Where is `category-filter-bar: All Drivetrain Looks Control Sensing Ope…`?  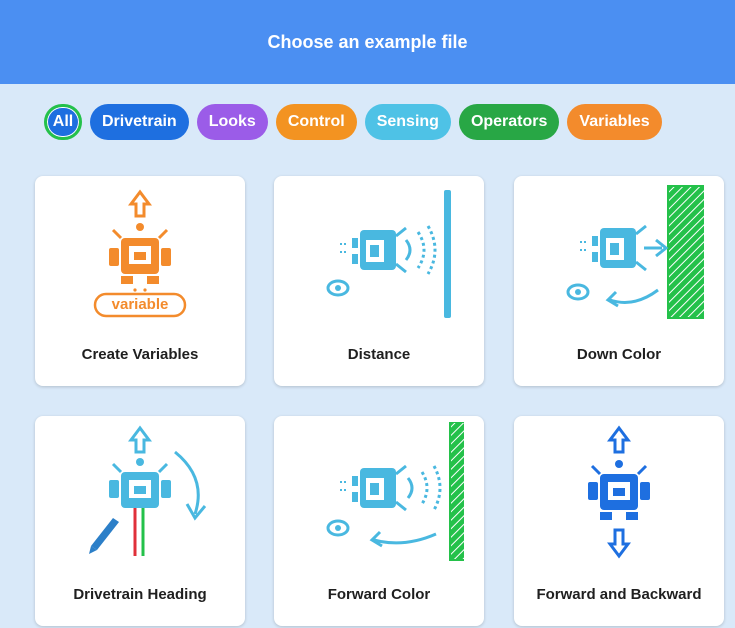
category-filter-bar: All Drivetrain Looks Control Sensing Ope… is located at coordinates (367, 122).